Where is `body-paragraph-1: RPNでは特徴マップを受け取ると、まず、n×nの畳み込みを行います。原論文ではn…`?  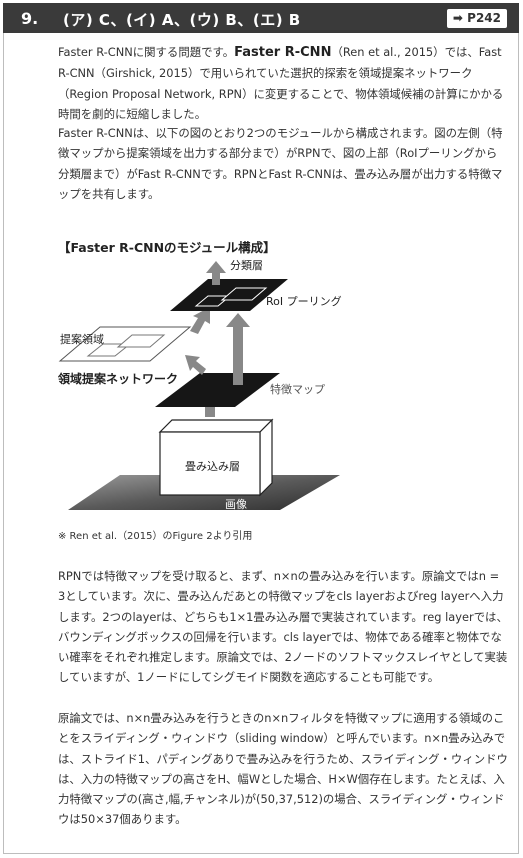 body-paragraph-1: RPNでは特徴マップを受け取ると、まず、n×nの畳み込みを行います。原論文ではn… is located at coordinates (283, 627).